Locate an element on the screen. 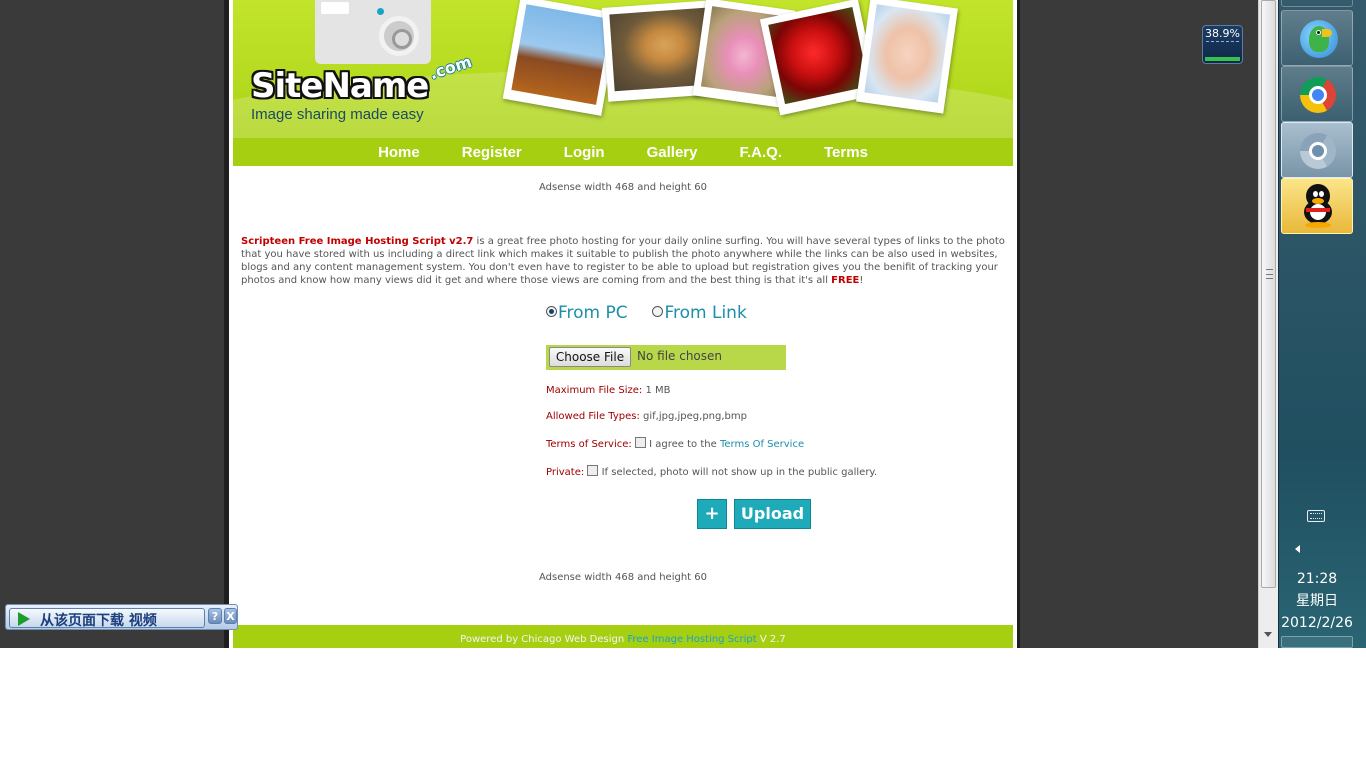 Image resolution: width=1366 pixels, height=768 pixels. play-icon is located at coordinates (24, 619).